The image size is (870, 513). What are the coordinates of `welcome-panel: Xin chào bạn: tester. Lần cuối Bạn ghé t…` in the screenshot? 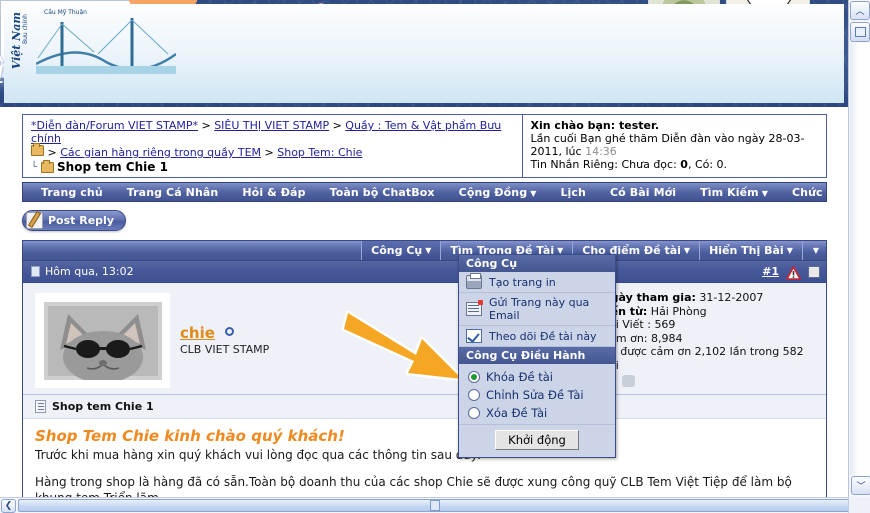 It's located at (673, 146).